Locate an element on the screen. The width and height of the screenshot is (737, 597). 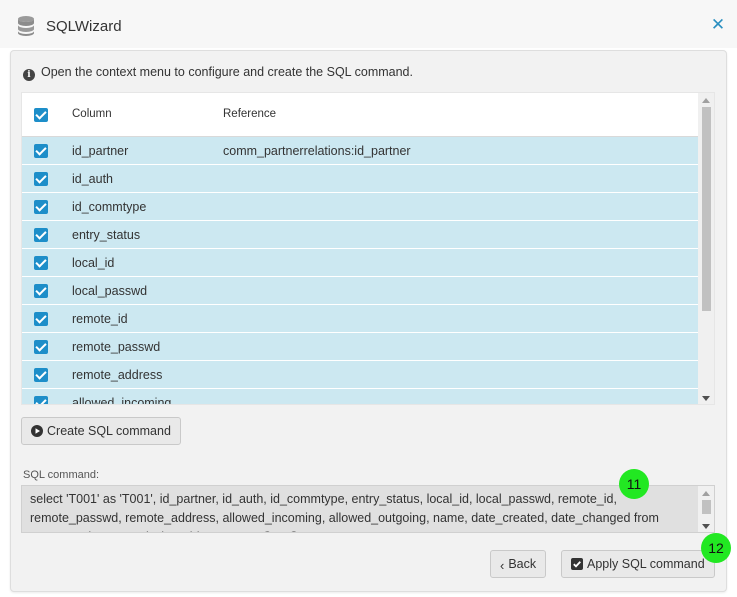
table-row: local_id is located at coordinates (361, 263).